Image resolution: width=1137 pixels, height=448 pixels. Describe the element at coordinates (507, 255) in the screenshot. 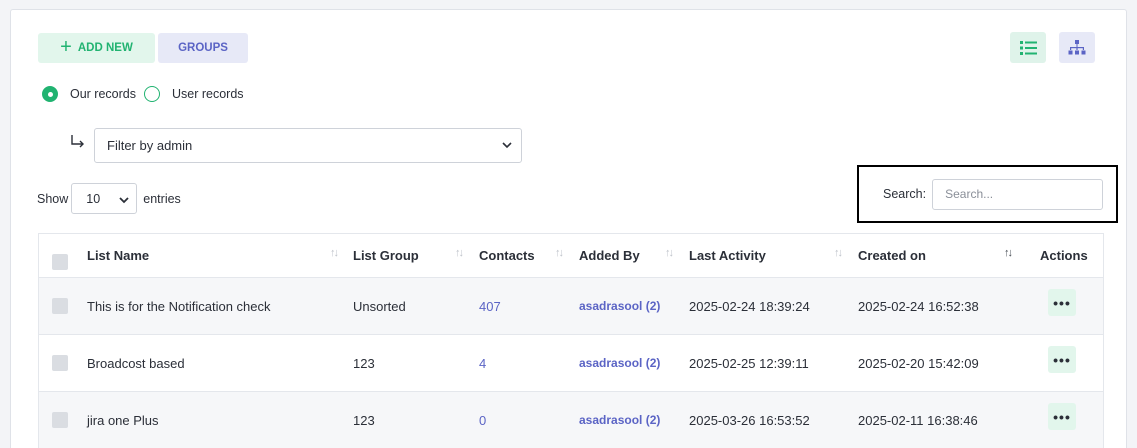

I see `header-contacts: Contacts` at that location.